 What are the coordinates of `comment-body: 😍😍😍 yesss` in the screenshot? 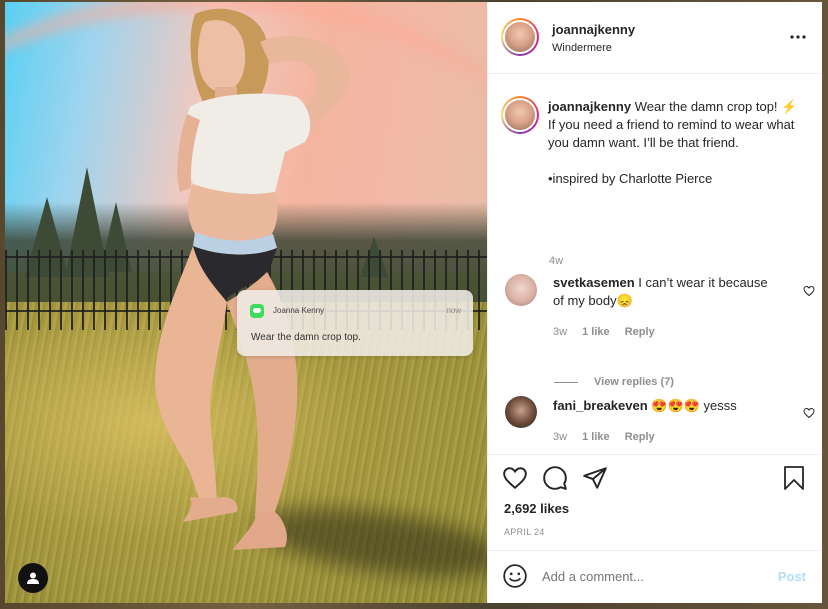 It's located at (694, 405).